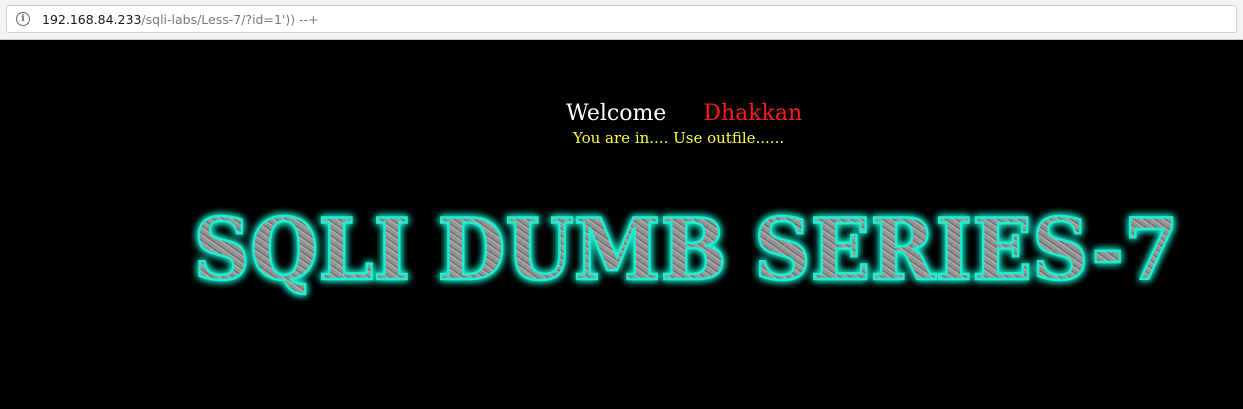 The image size is (1243, 409). Describe the element at coordinates (230, 19) in the screenshot. I see `url-path: /sqli-labs/Less-7/?id=1')) --+` at that location.